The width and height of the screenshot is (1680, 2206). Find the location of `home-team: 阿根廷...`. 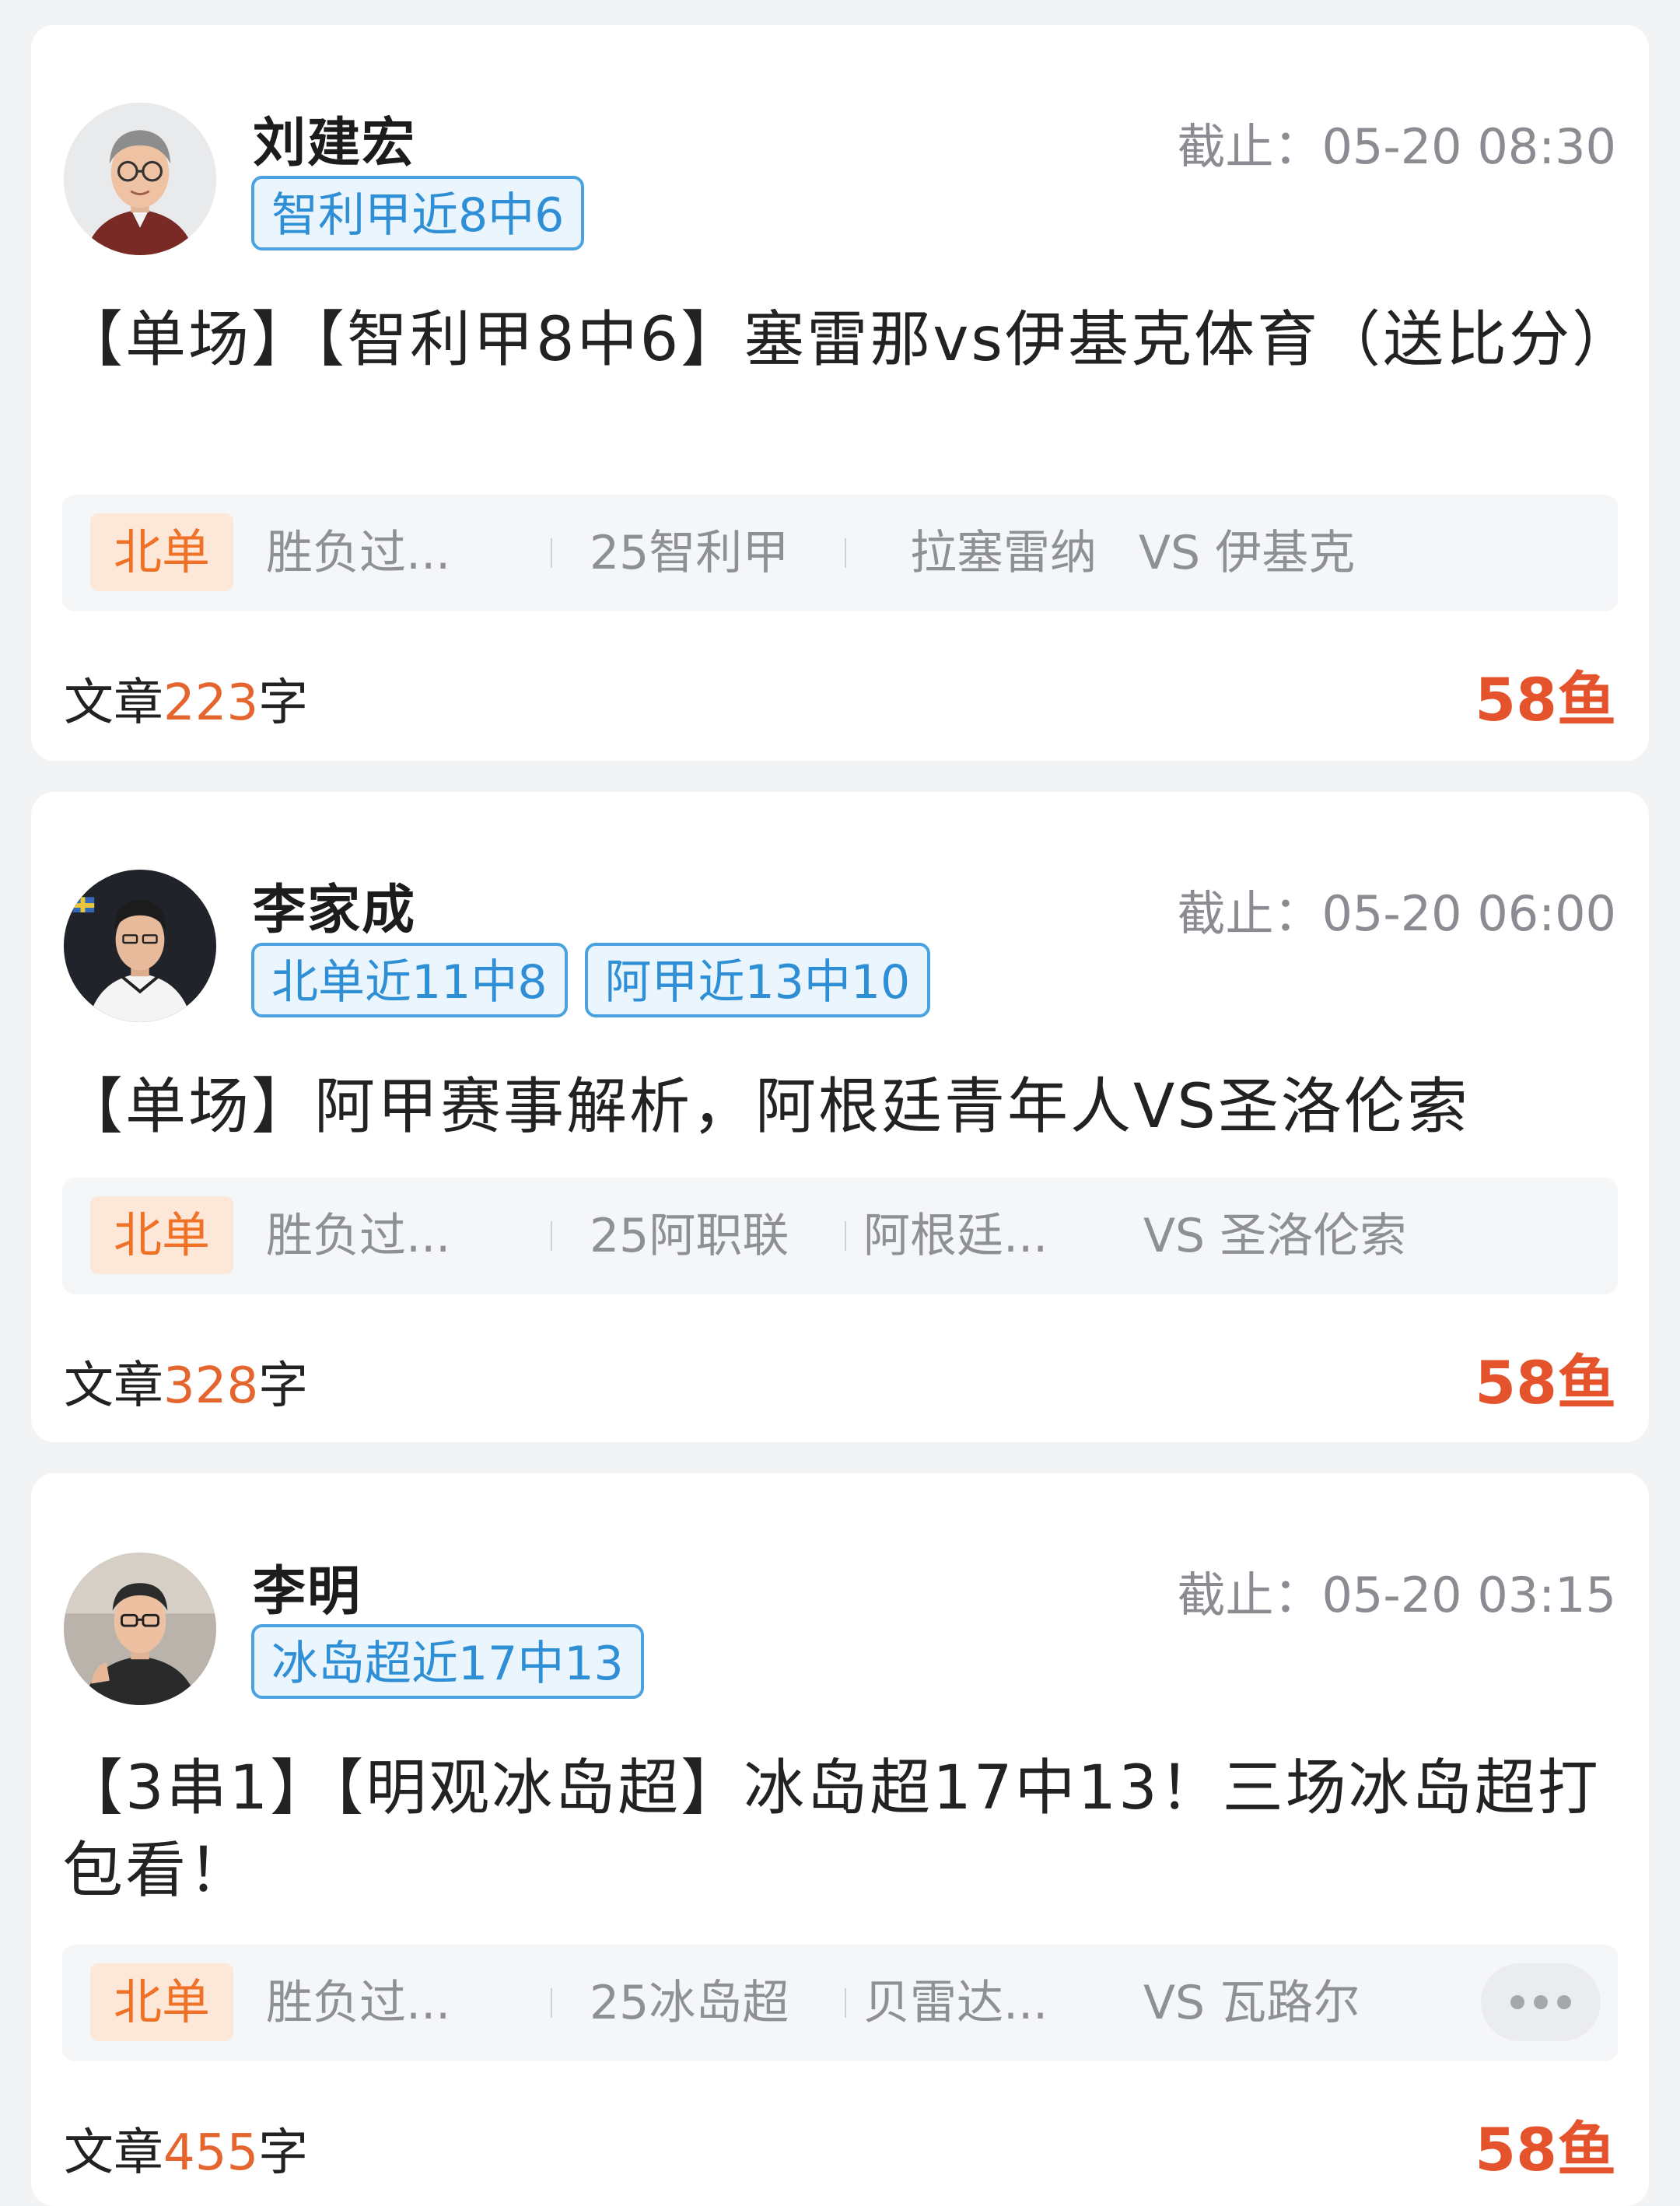

home-team: 阿根廷... is located at coordinates (955, 1236).